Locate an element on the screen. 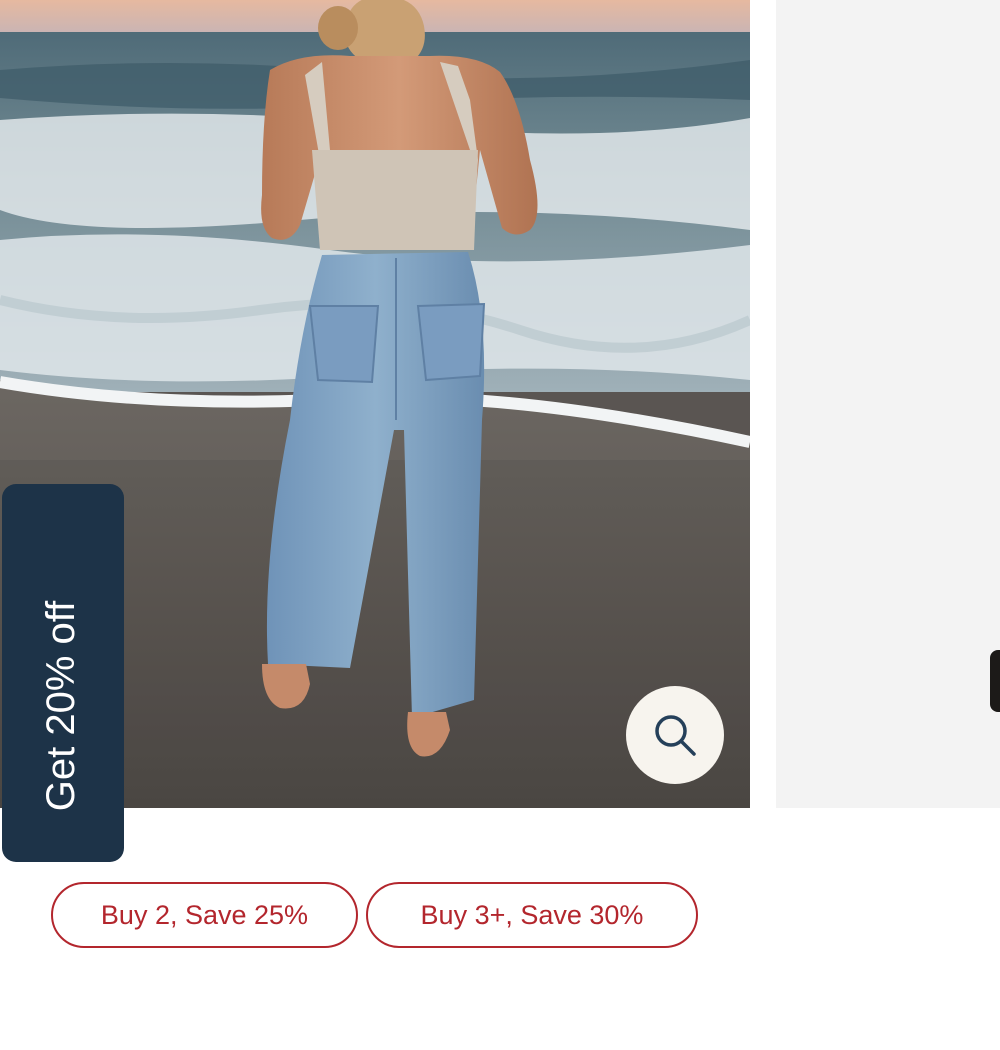 Image resolution: width=1000 pixels, height=1050 pixels. offer-buy-3-button: Buy 3+, Save 30% is located at coordinates (532, 915).